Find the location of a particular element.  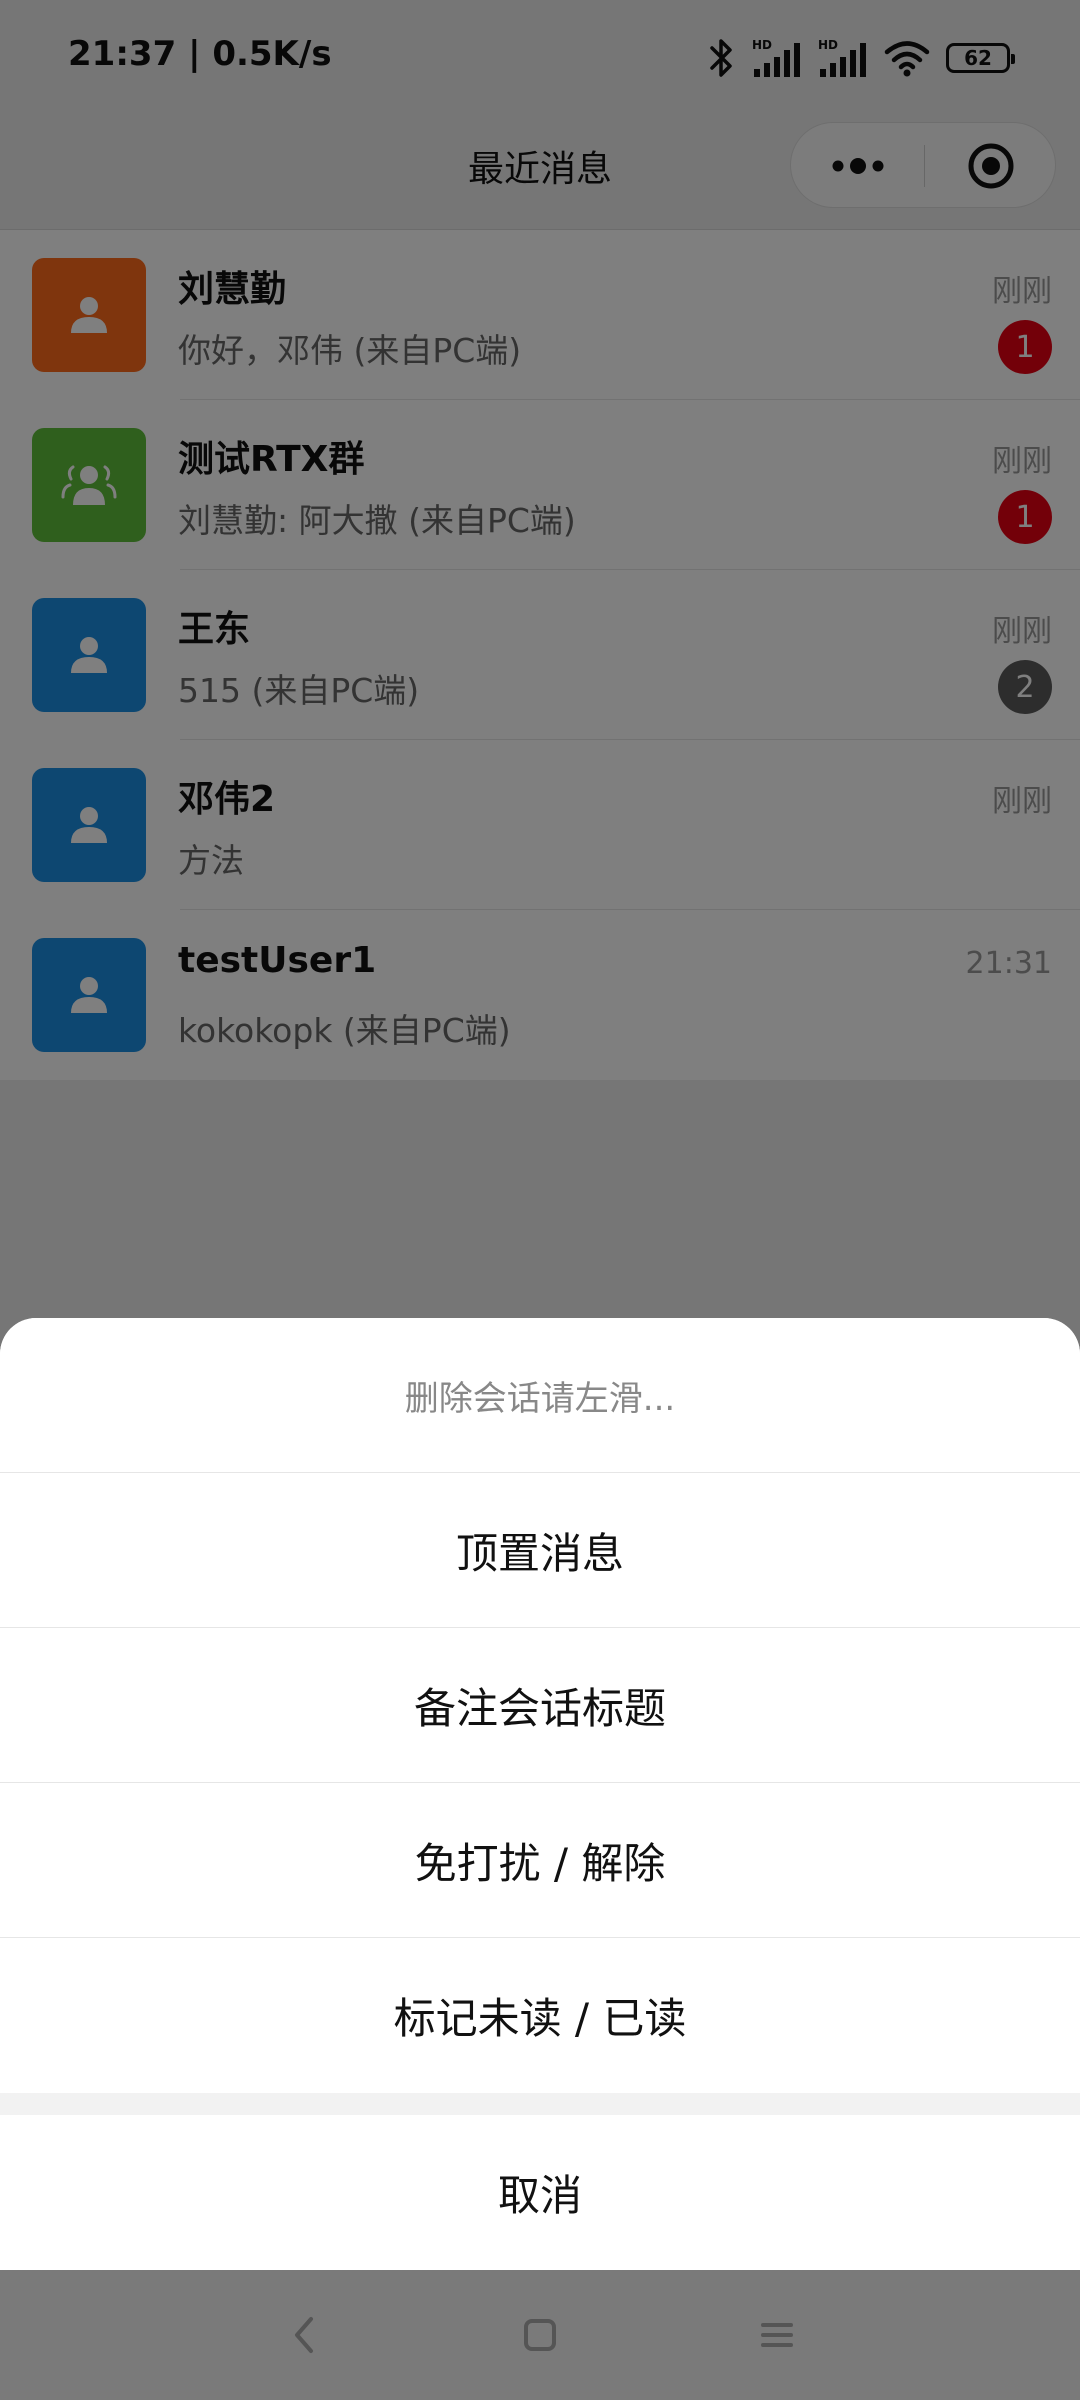

mark-read-toggle-option: 标记未读 / 已读 is located at coordinates (540, 2015).